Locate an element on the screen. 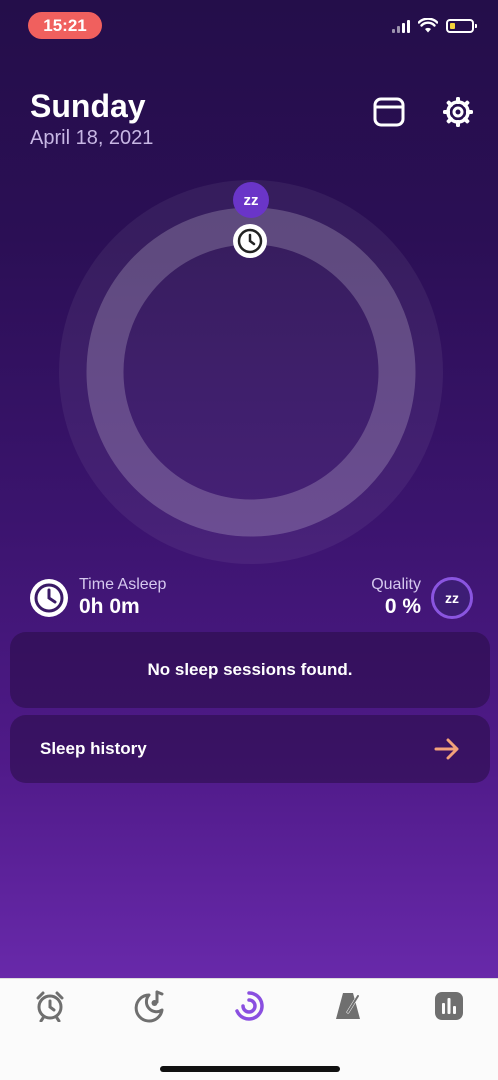  zz-icon: zz is located at coordinates (251, 200).